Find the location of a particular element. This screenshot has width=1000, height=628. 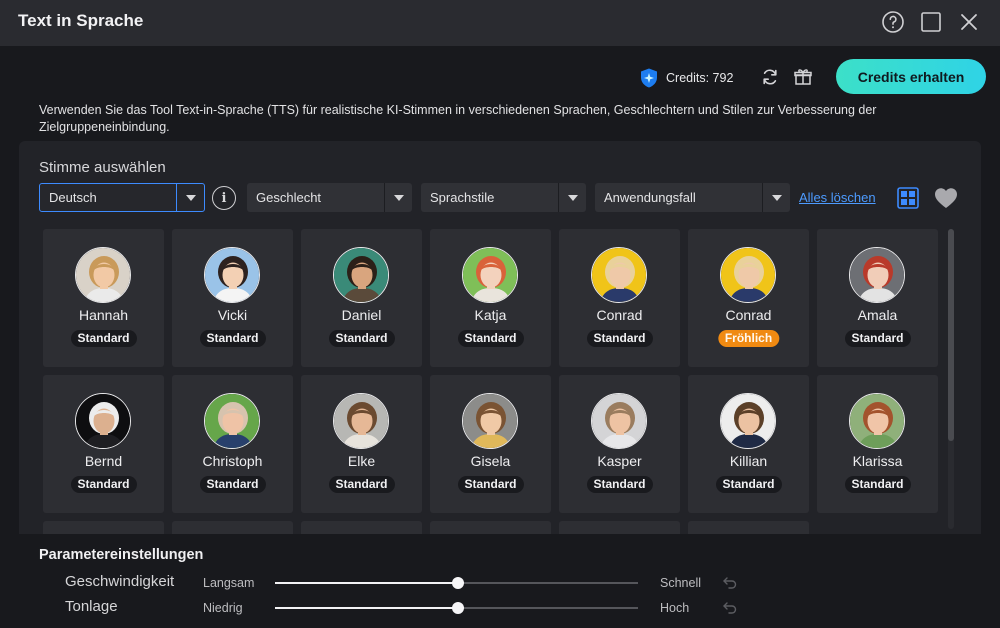

maximize-button is located at coordinates (931, 22).